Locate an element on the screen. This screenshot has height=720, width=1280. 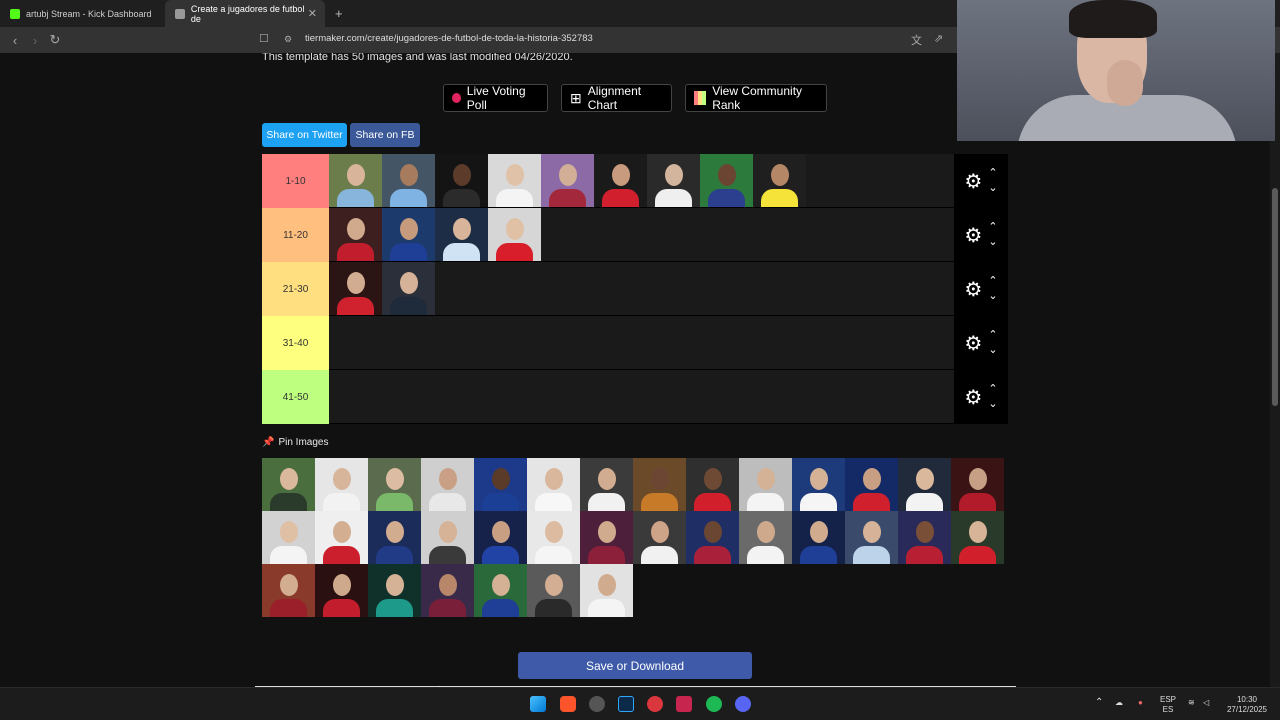
reload-icon: ↻ is located at coordinates (55, 40).